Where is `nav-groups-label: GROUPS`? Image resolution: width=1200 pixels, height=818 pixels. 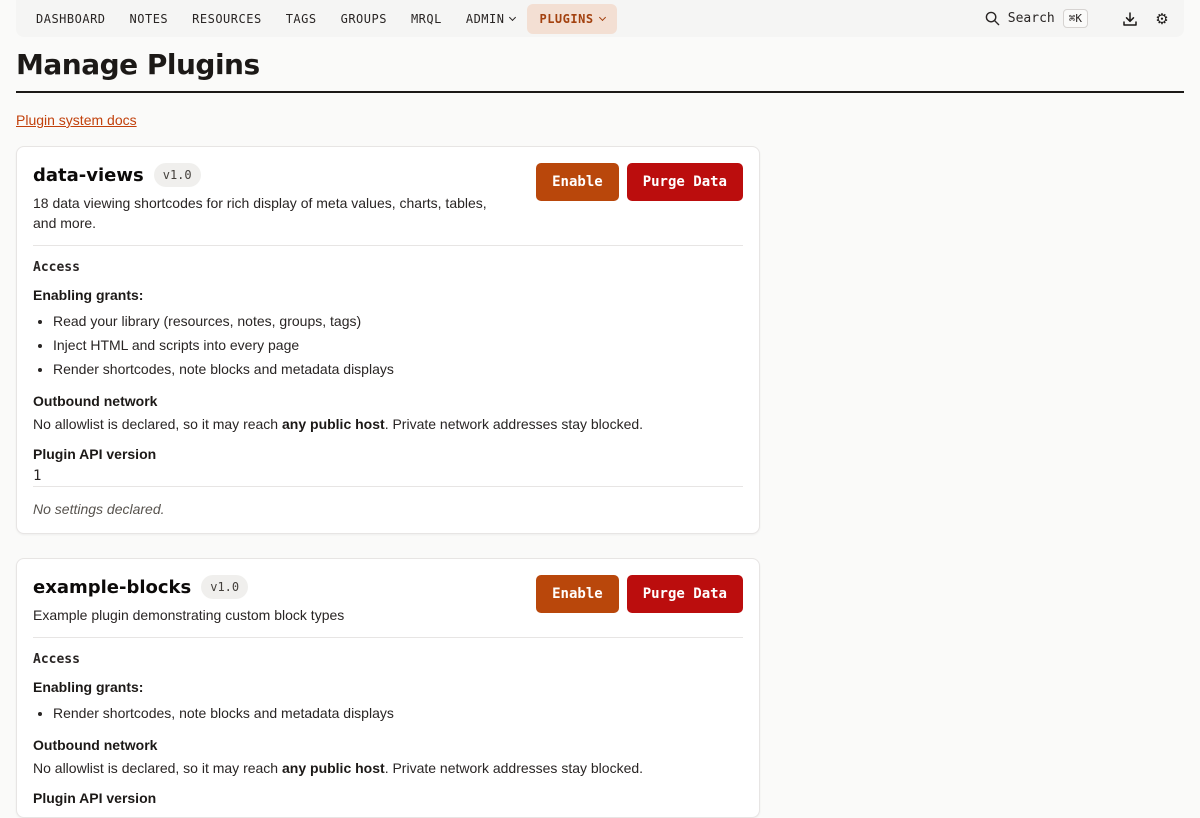
nav-groups-label: GROUPS is located at coordinates (363, 18).